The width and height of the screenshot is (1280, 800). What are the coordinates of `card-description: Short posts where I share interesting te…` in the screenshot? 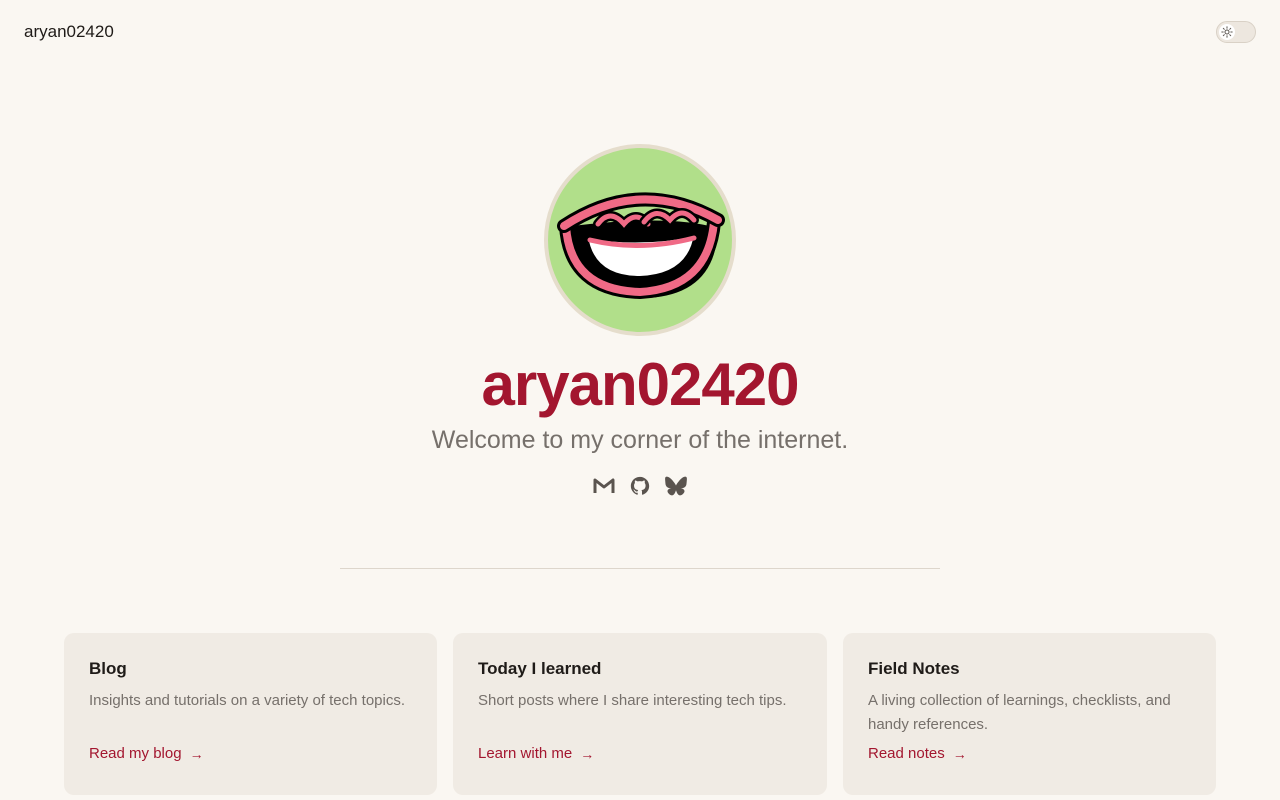 It's located at (632, 700).